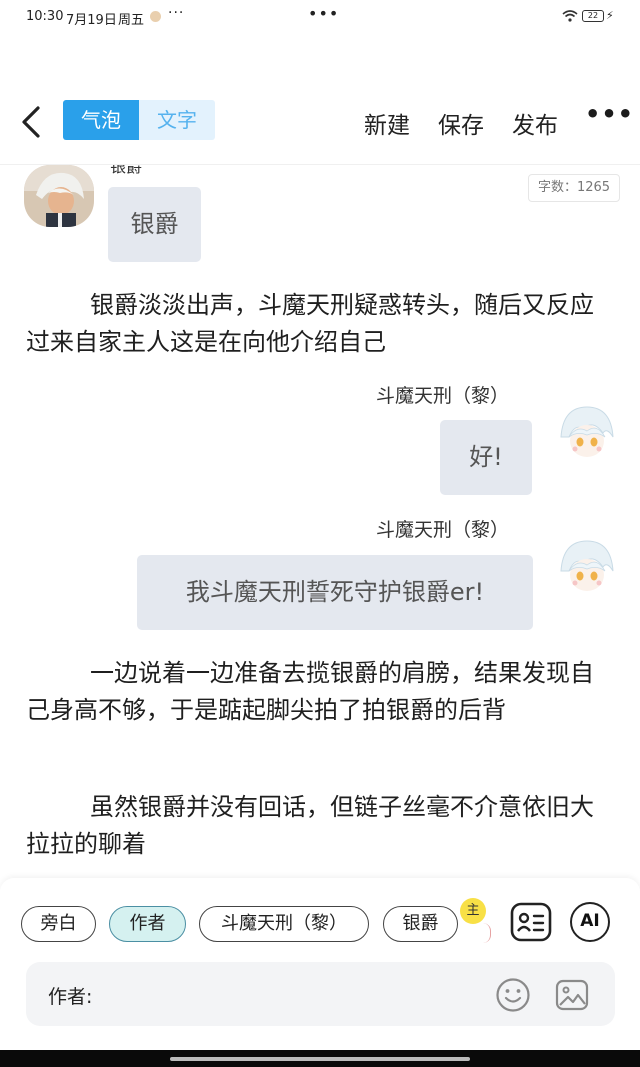  I want to click on chat-bubble: 我斗魔天刑誓死守护银爵er!, so click(335, 592).